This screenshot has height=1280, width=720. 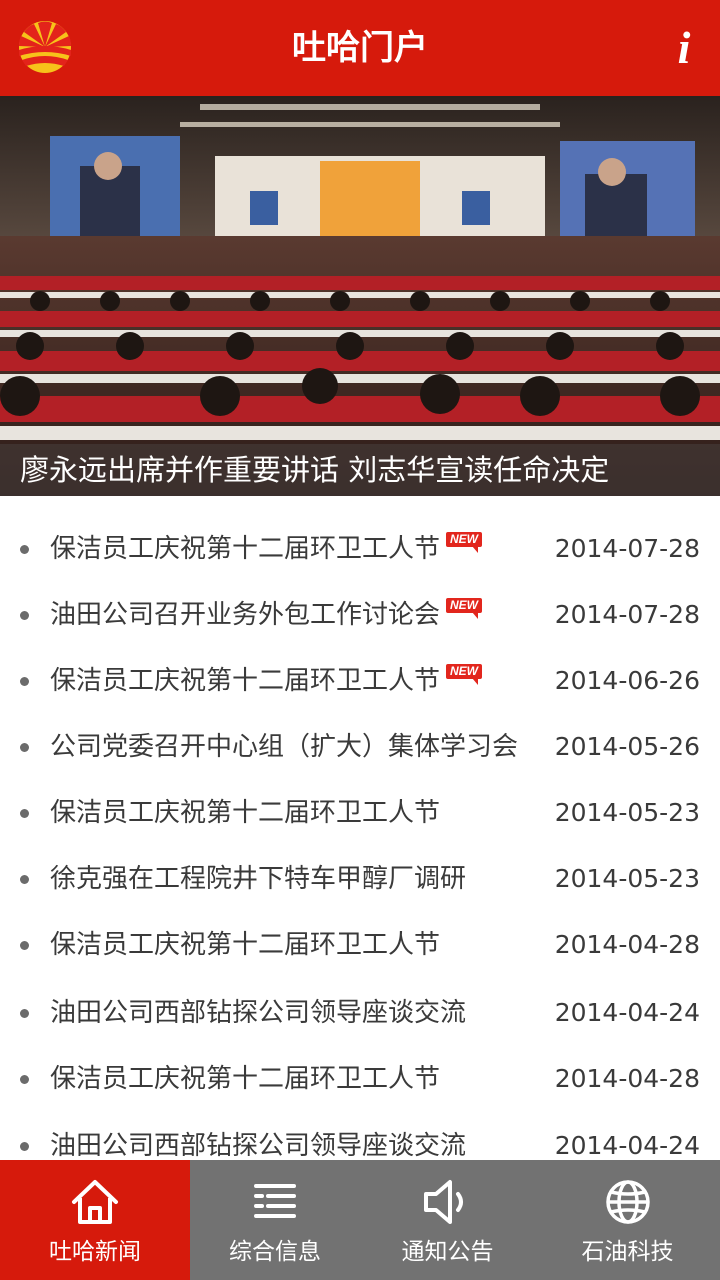 What do you see at coordinates (684, 48) in the screenshot?
I see `info-icon: i` at bounding box center [684, 48].